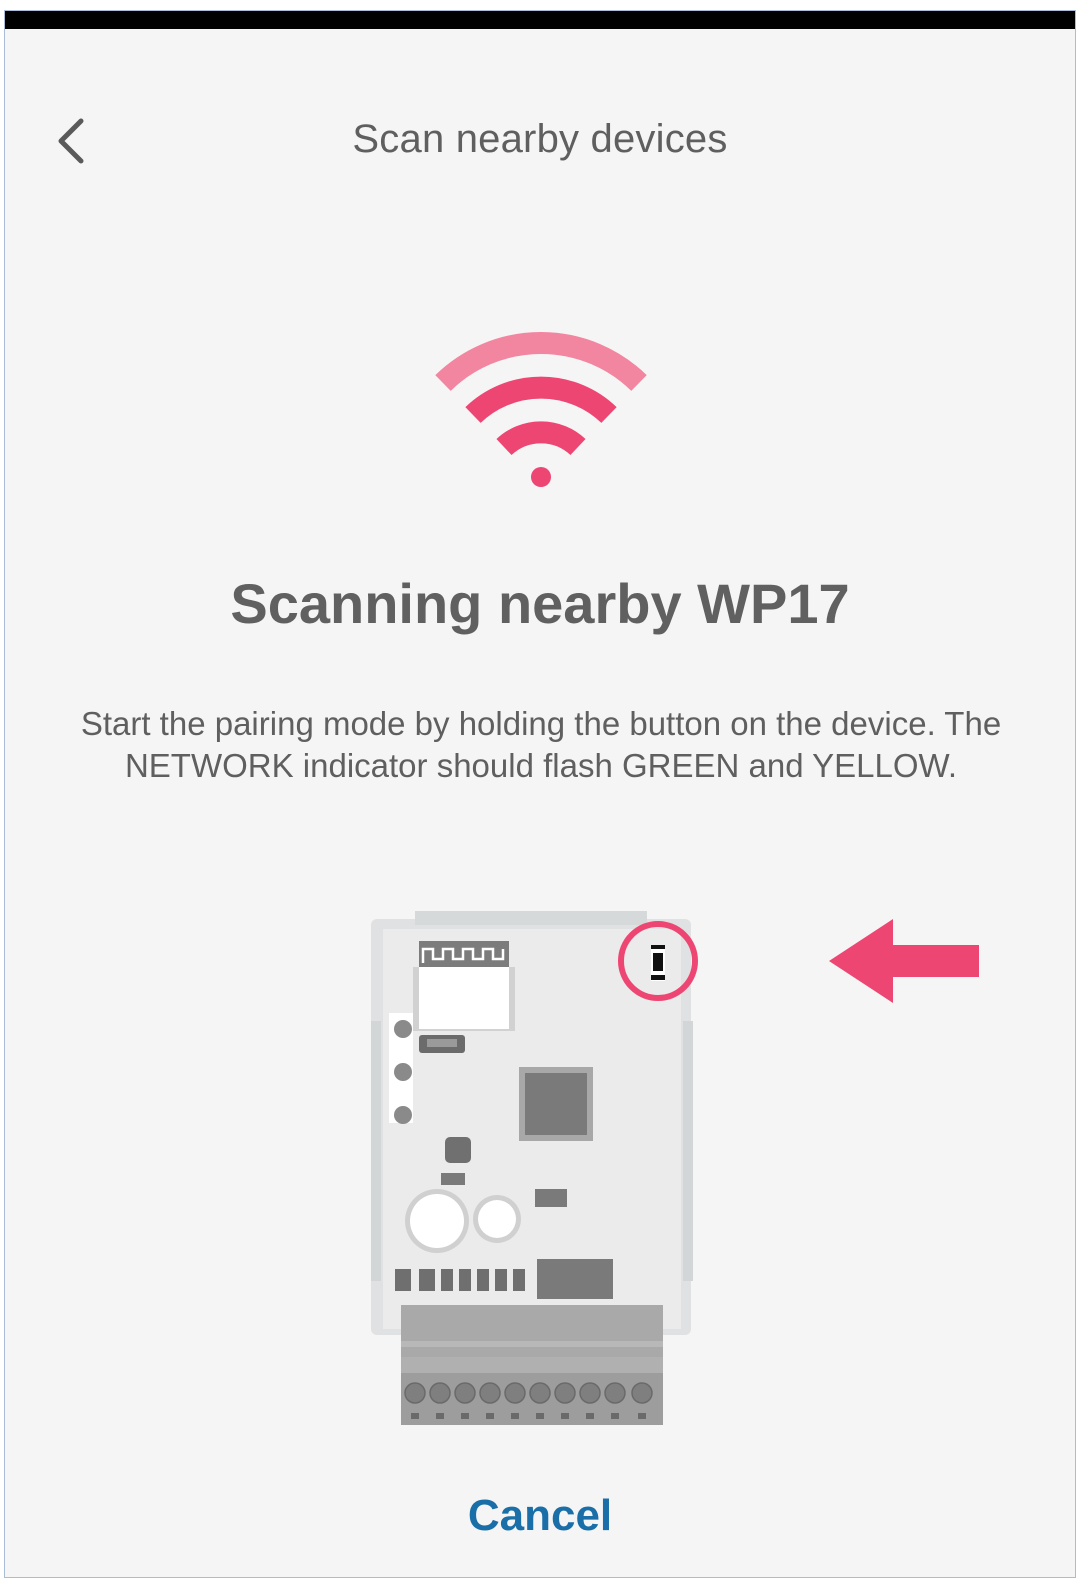 The width and height of the screenshot is (1090, 1584). What do you see at coordinates (540, 1516) in the screenshot?
I see `cancel-button: Cancel` at bounding box center [540, 1516].